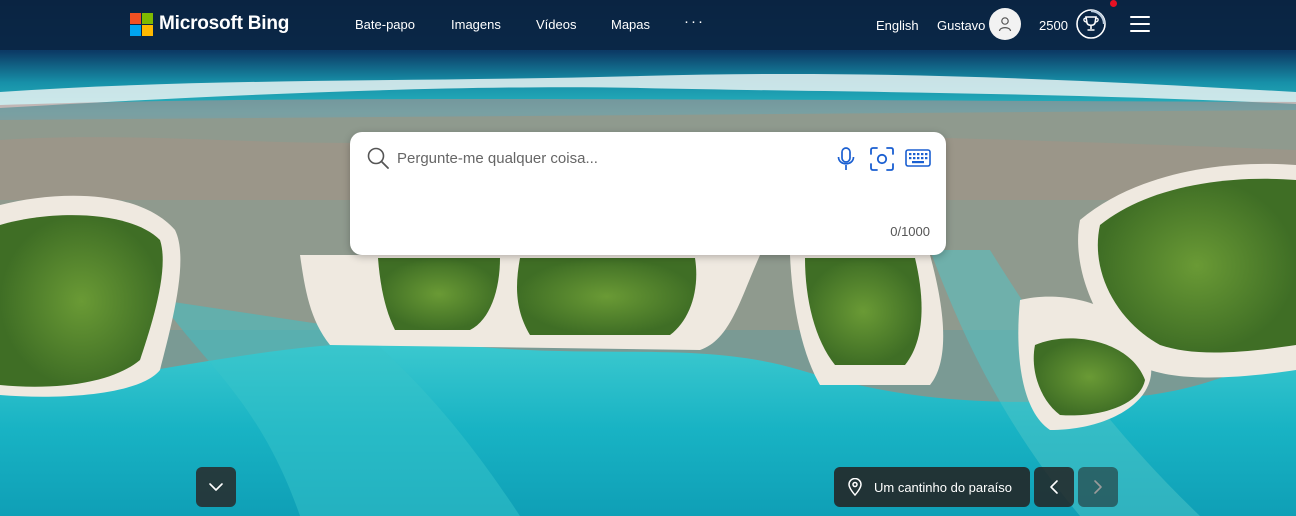 This screenshot has height=516, width=1296. I want to click on rewards-trophy-icon, so click(1091, 24).